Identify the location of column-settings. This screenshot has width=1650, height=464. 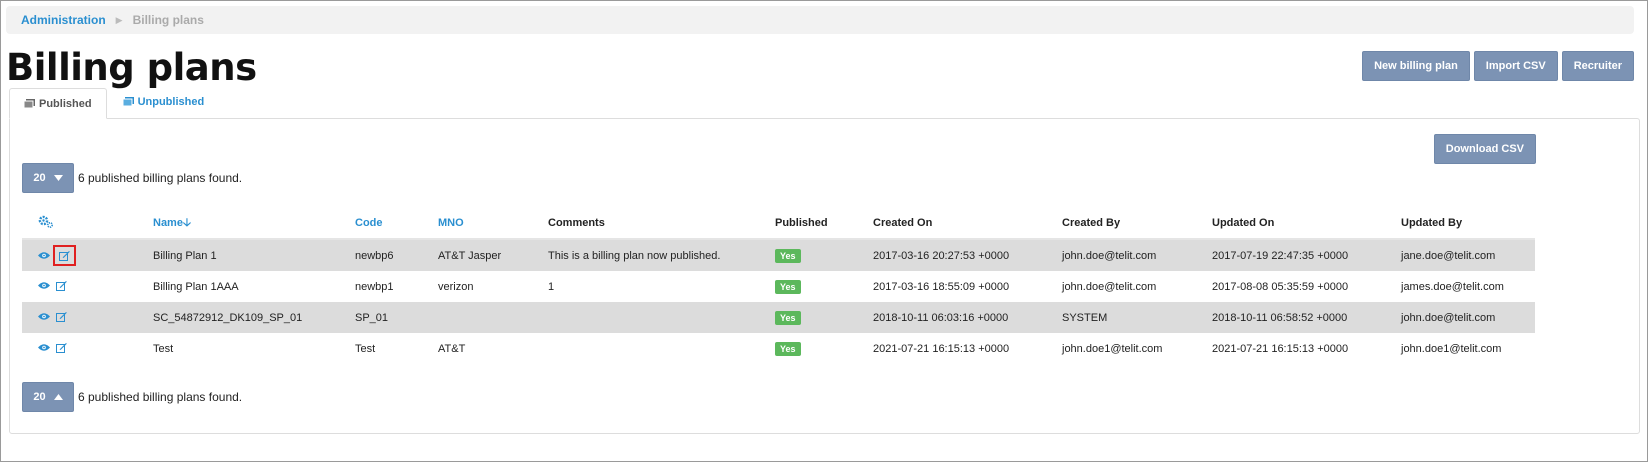
(87, 224).